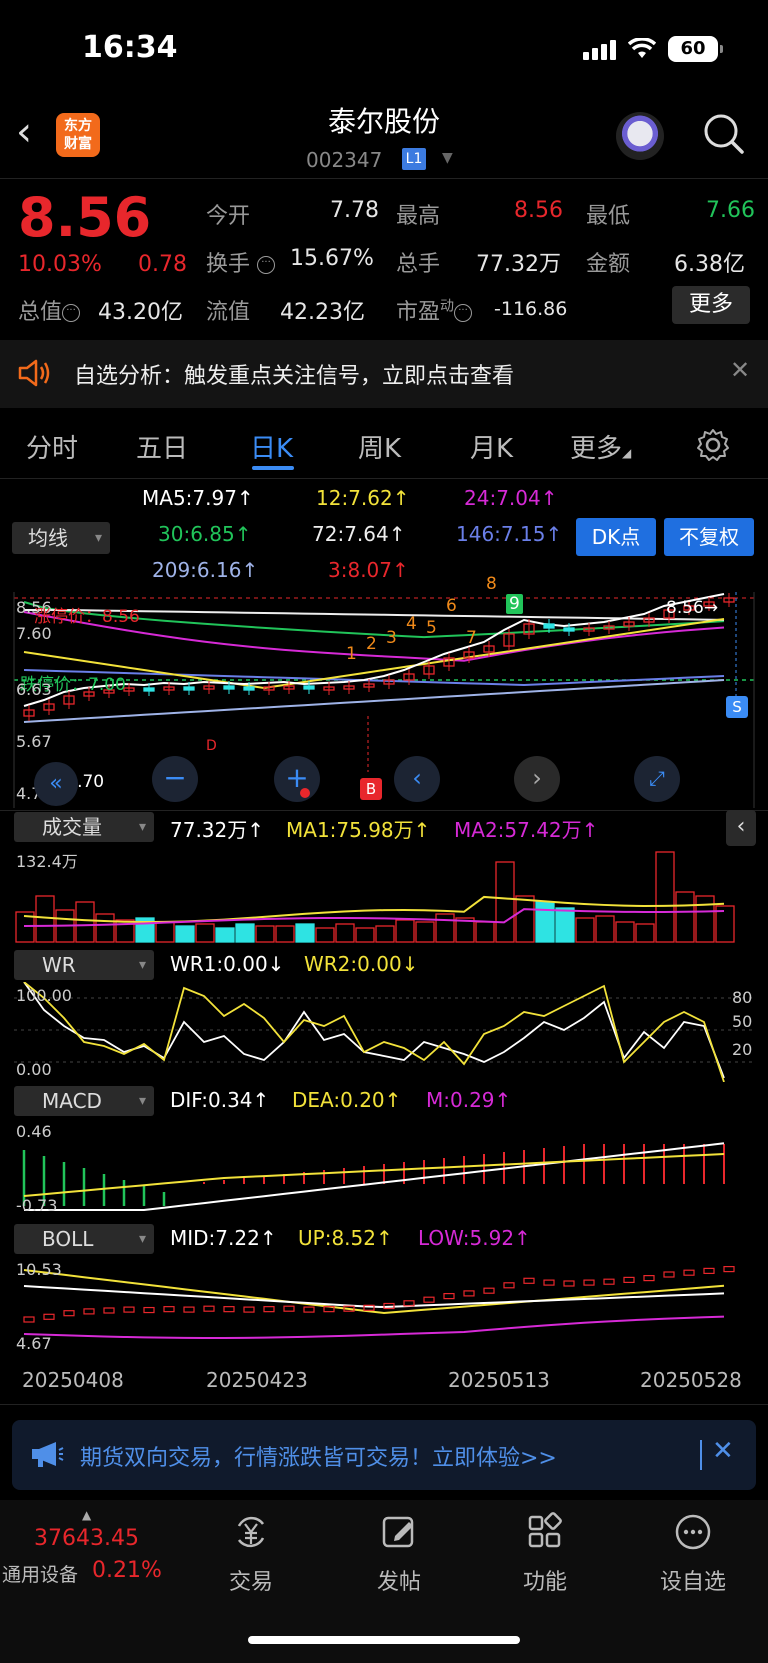 The image size is (768, 1663). What do you see at coordinates (709, 537) in the screenshot?
I see `no-adjust-button: 不复权` at bounding box center [709, 537].